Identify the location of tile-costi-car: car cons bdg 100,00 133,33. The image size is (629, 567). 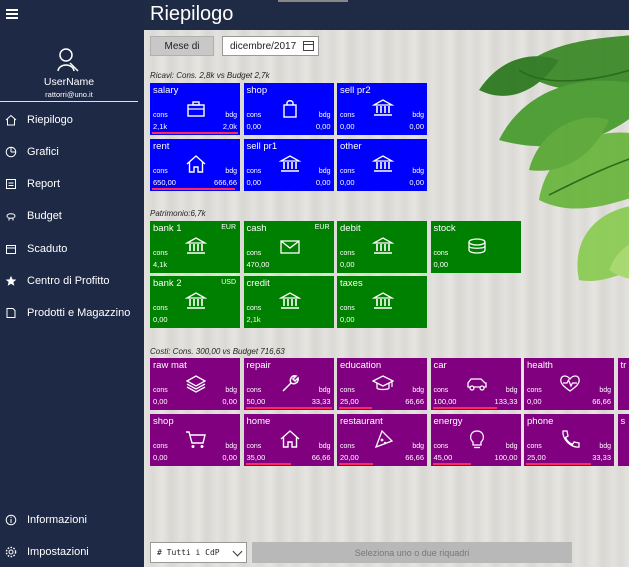
(475, 384).